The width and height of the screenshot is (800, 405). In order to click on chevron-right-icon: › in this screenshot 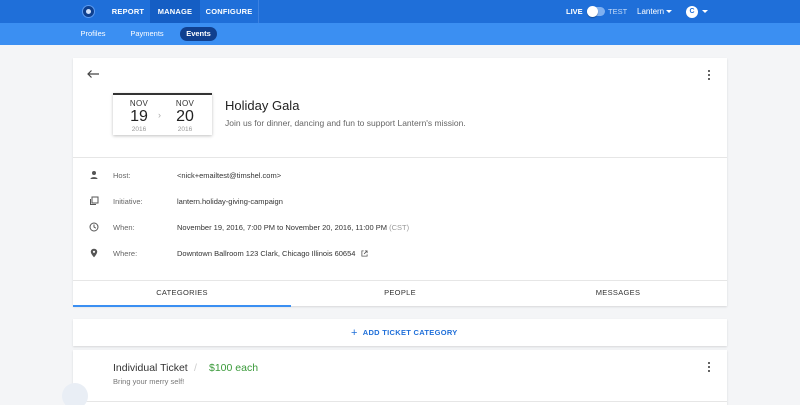, I will do `click(159, 115)`.